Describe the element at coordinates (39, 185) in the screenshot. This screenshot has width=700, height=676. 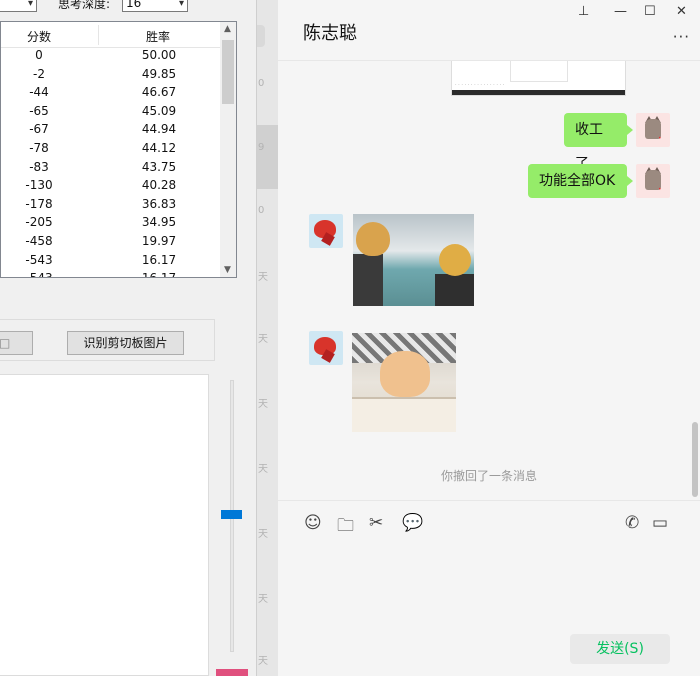
I see `score-cell: -130` at that location.